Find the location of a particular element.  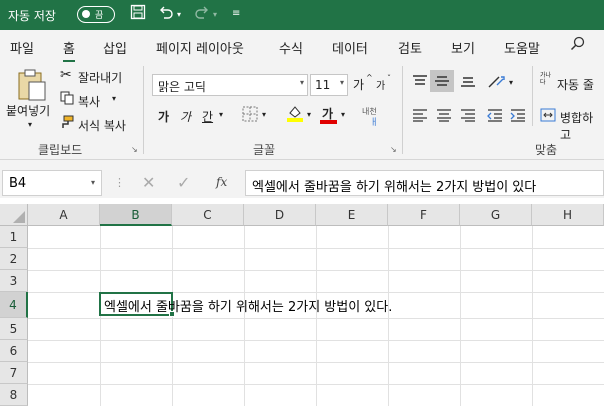

save-icon is located at coordinates (138, 14).